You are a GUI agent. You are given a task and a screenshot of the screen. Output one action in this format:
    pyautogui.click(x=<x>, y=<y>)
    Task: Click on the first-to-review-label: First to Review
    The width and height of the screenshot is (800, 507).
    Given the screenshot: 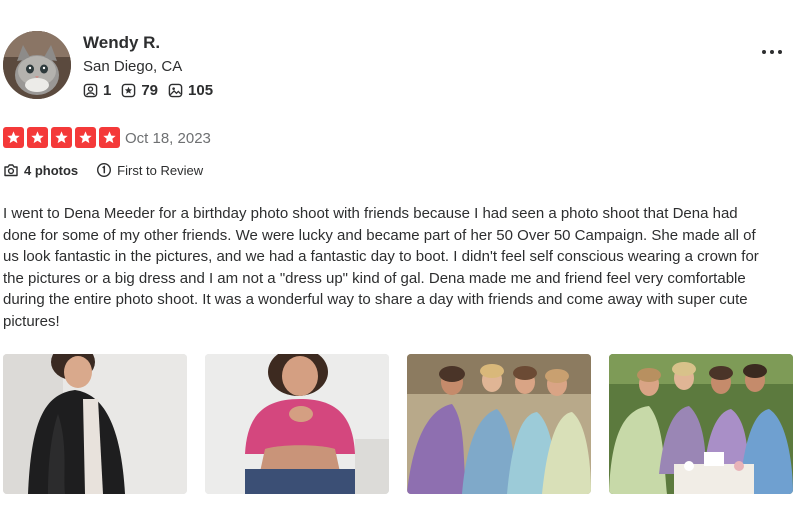 What is the action you would take?
    pyautogui.click(x=160, y=170)
    